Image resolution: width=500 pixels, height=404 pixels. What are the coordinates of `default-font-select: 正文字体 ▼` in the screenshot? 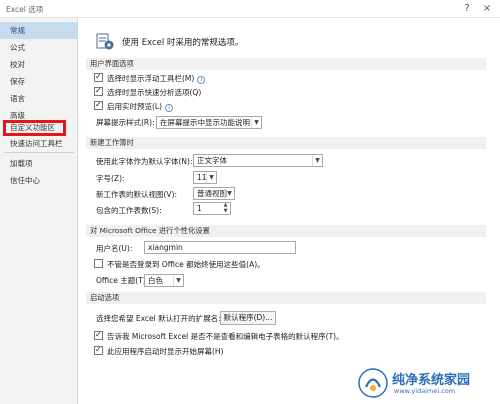 It's located at (258, 160).